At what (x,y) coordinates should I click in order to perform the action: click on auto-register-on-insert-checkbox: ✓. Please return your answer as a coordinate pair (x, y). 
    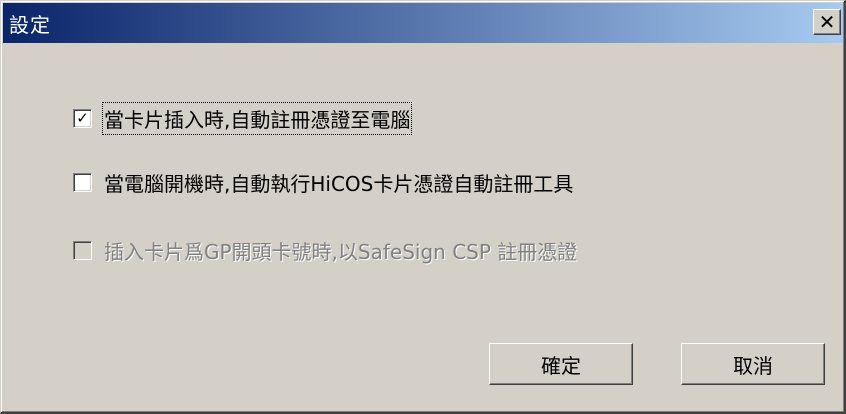
    Looking at the image, I should click on (82, 118).